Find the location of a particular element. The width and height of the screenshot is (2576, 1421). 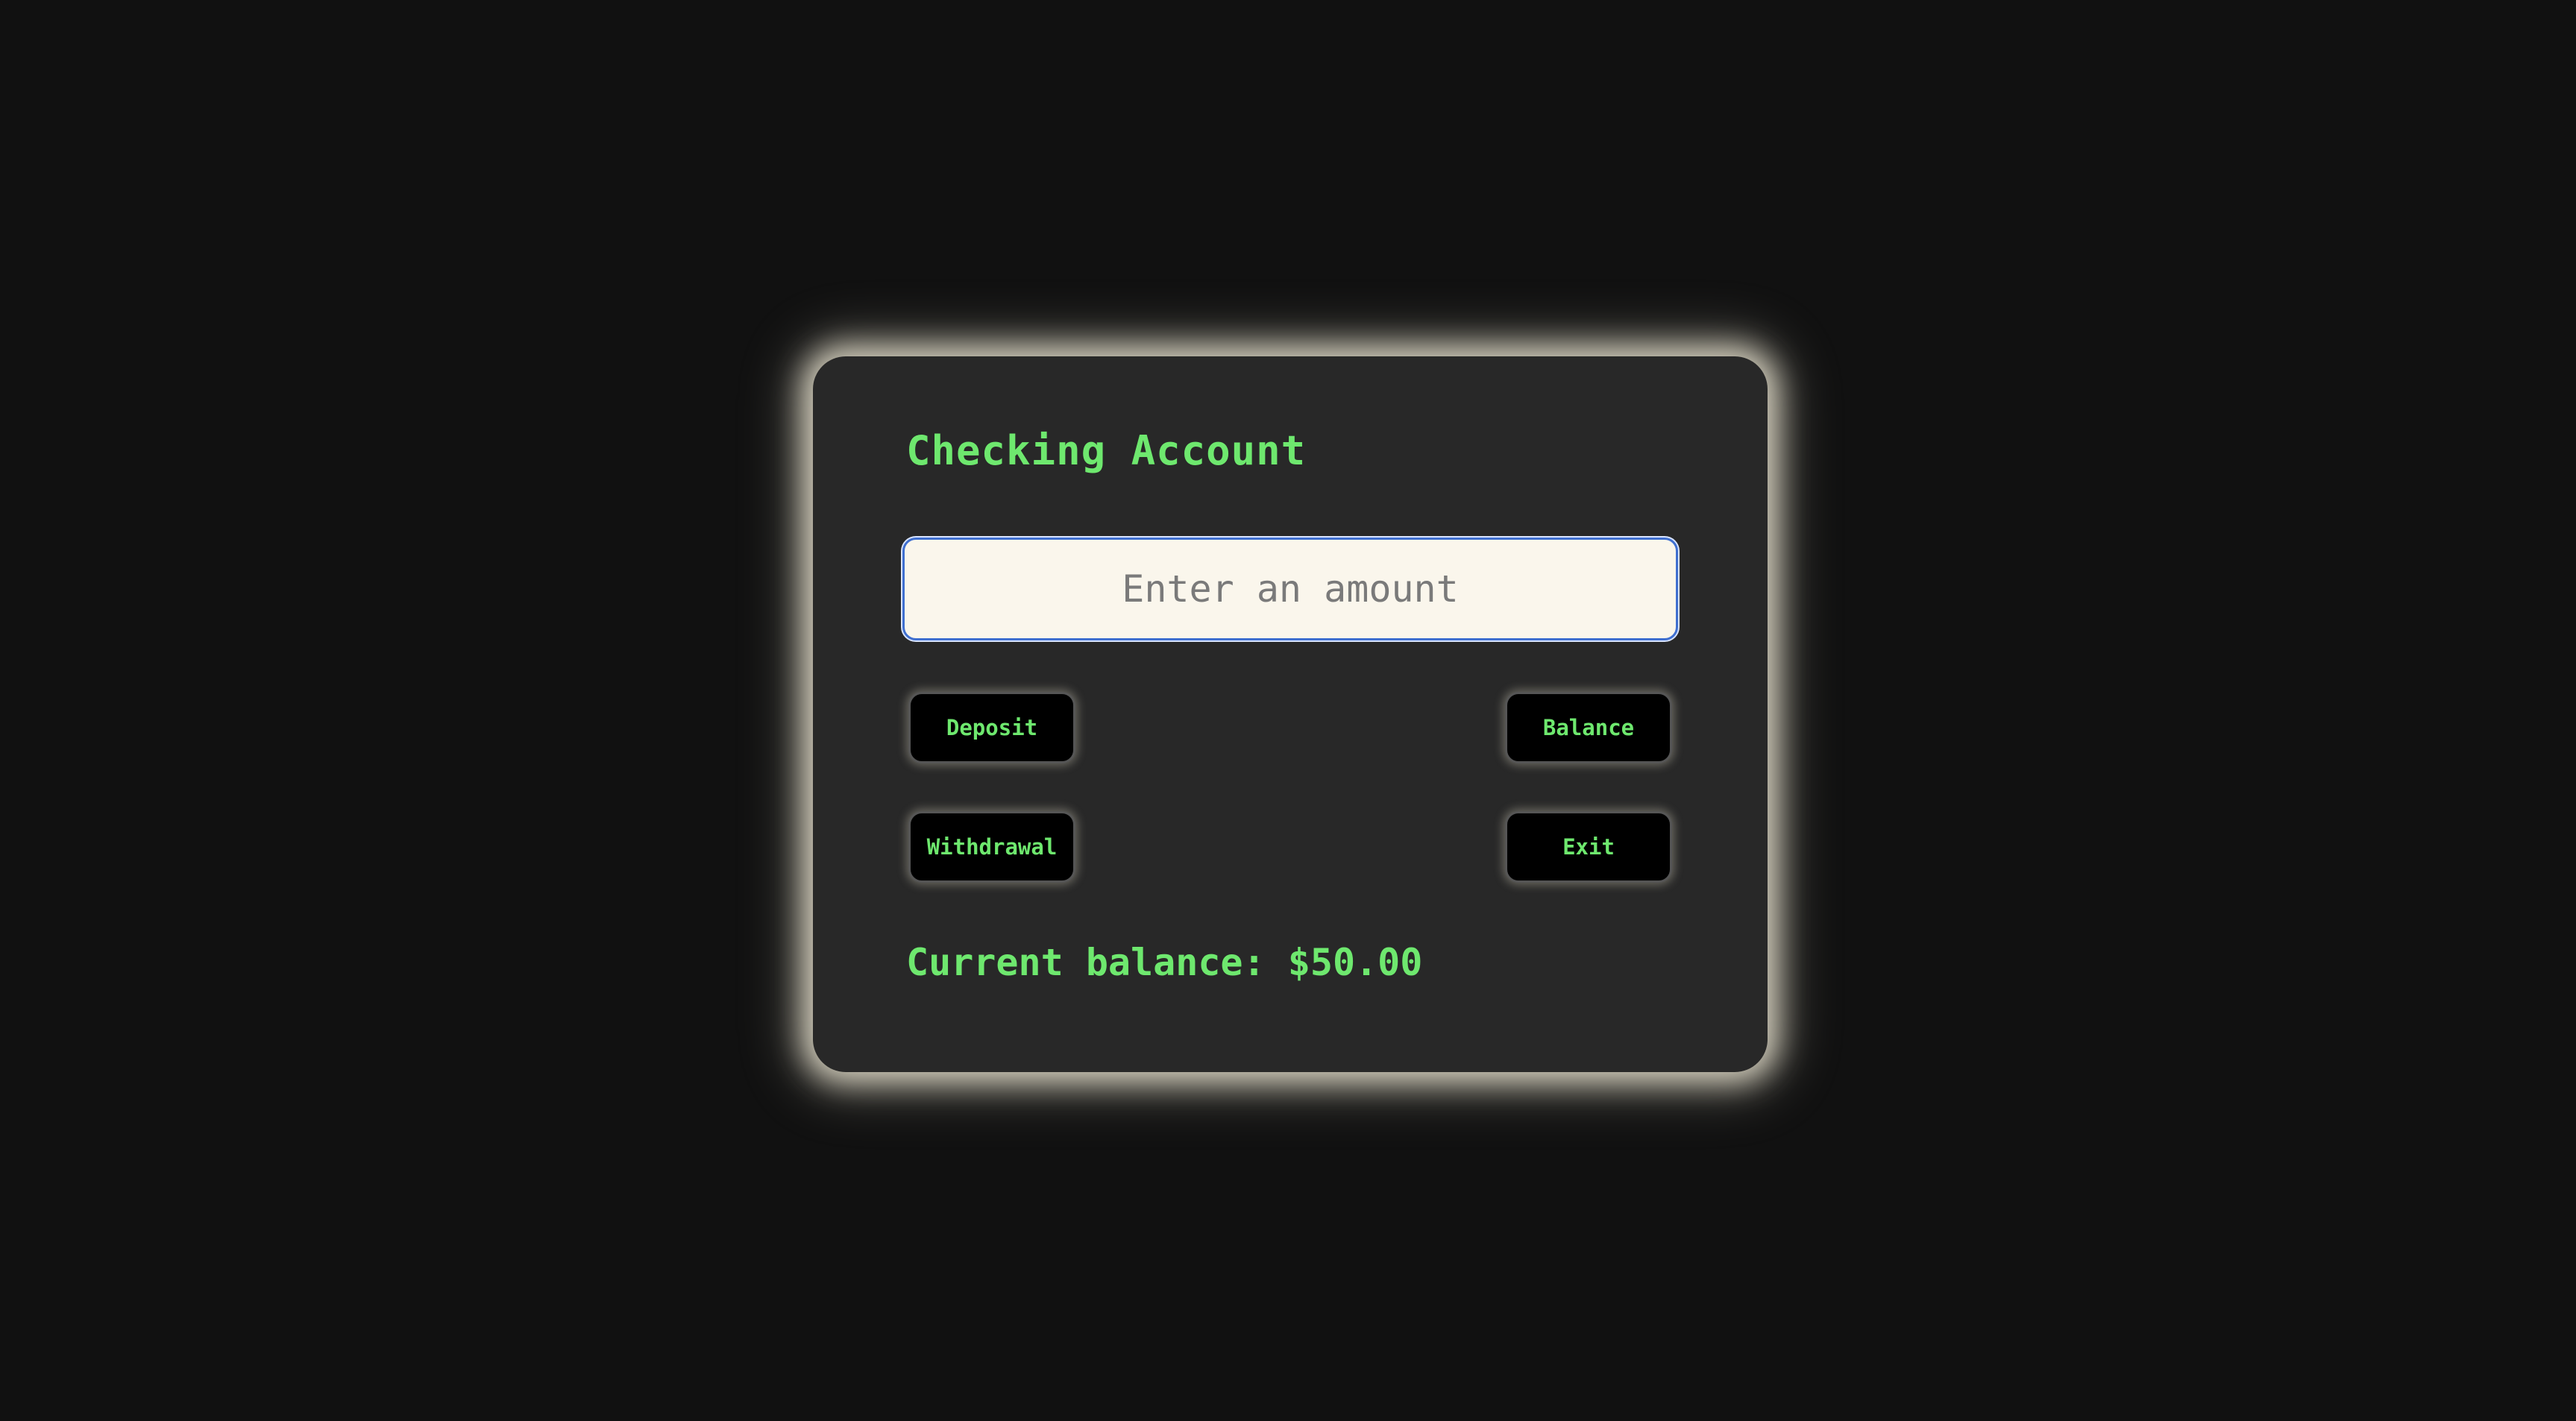

amount-input is located at coordinates (1290, 589).